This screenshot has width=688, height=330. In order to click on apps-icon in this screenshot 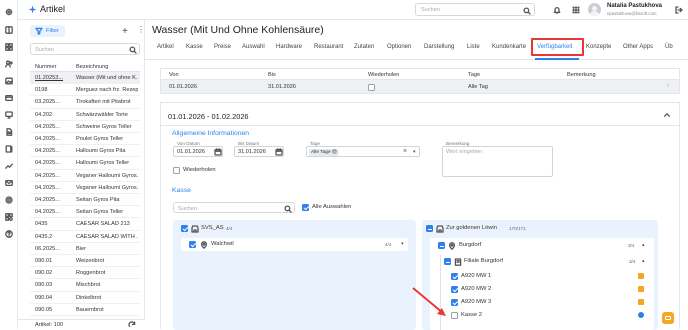, I will do `click(9, 217)`.